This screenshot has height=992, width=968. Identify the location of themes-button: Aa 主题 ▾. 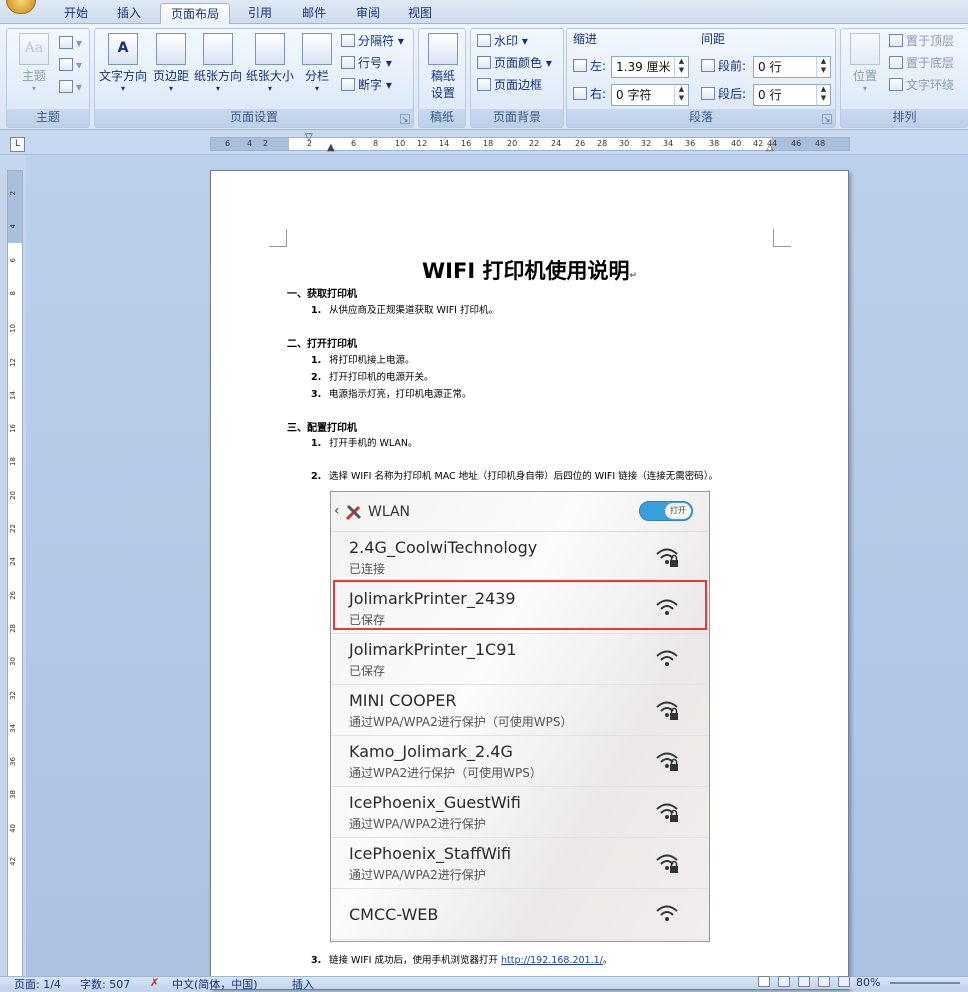
(34, 63).